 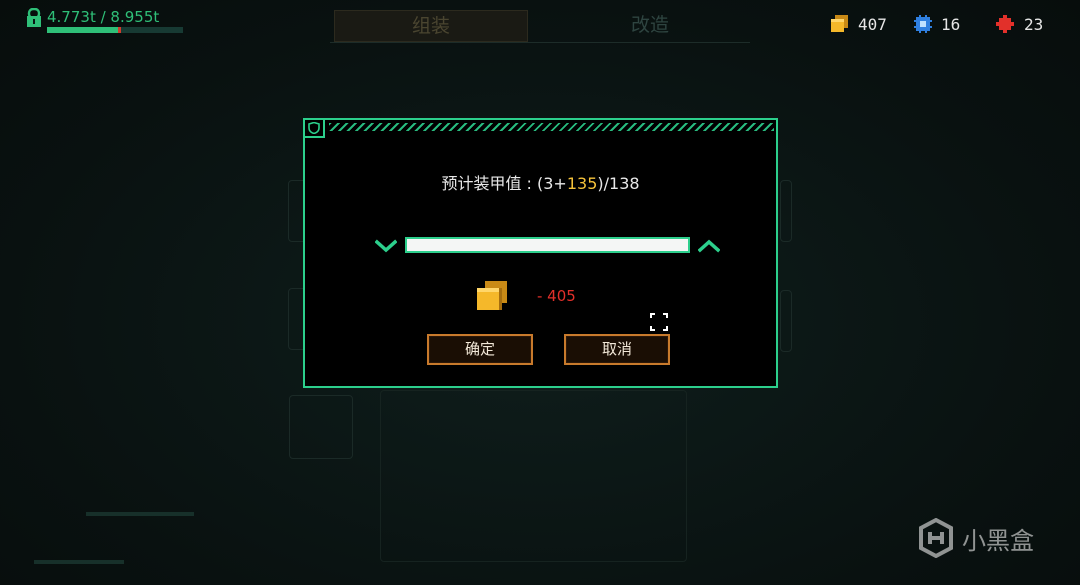 I want to click on increase-chevron-up-icon, so click(x=709, y=246).